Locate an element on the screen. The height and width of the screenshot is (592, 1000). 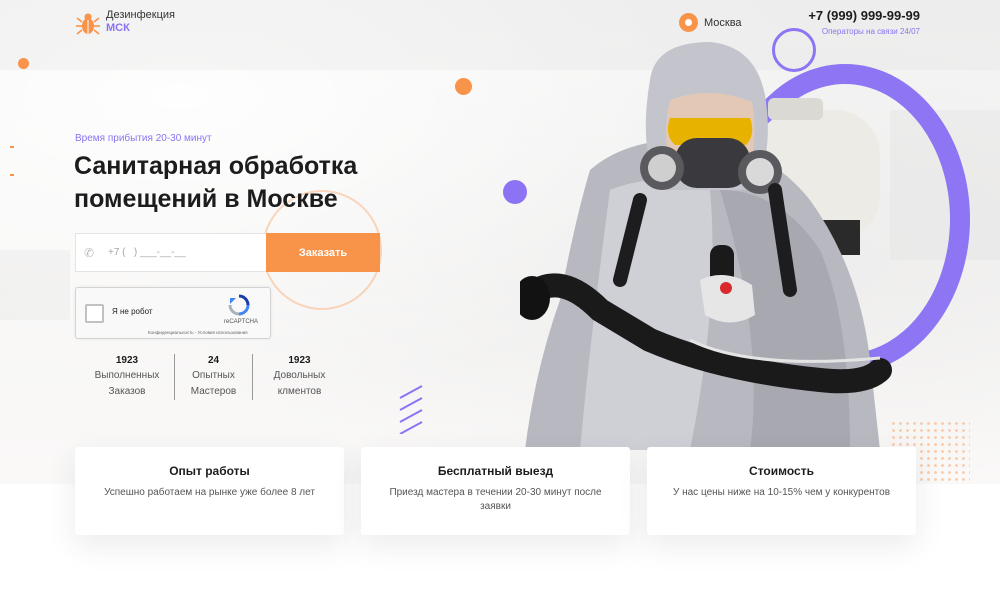
feature-card-title: Стоимость is located at coordinates (781, 471).